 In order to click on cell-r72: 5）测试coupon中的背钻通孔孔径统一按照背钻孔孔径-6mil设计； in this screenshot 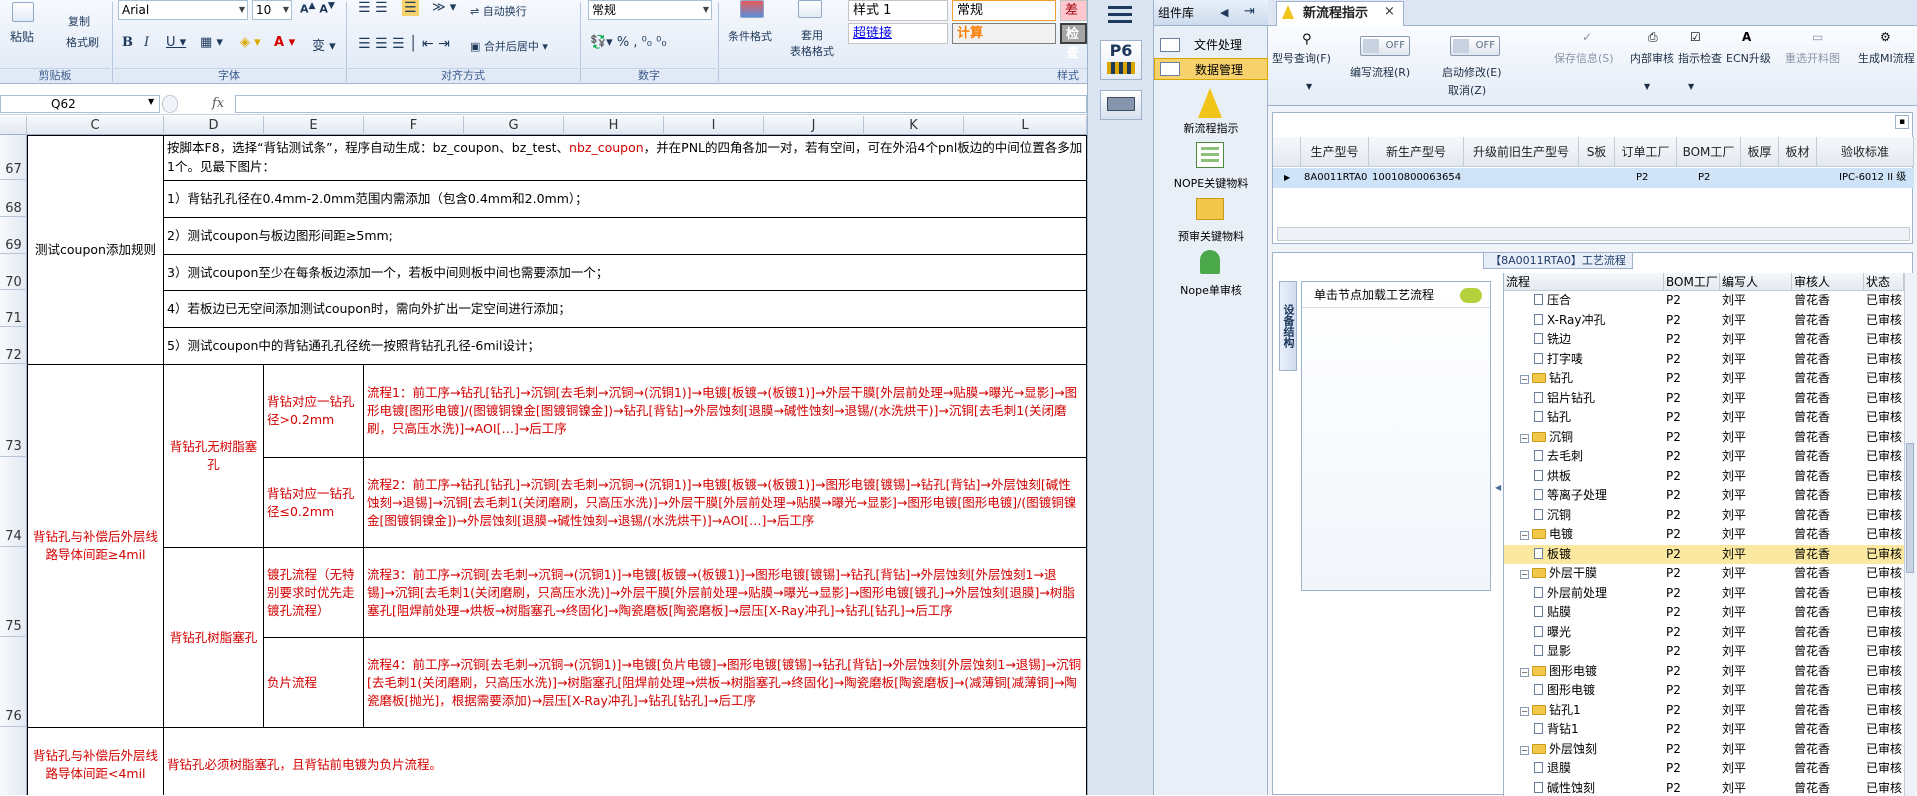, I will do `click(625, 346)`.